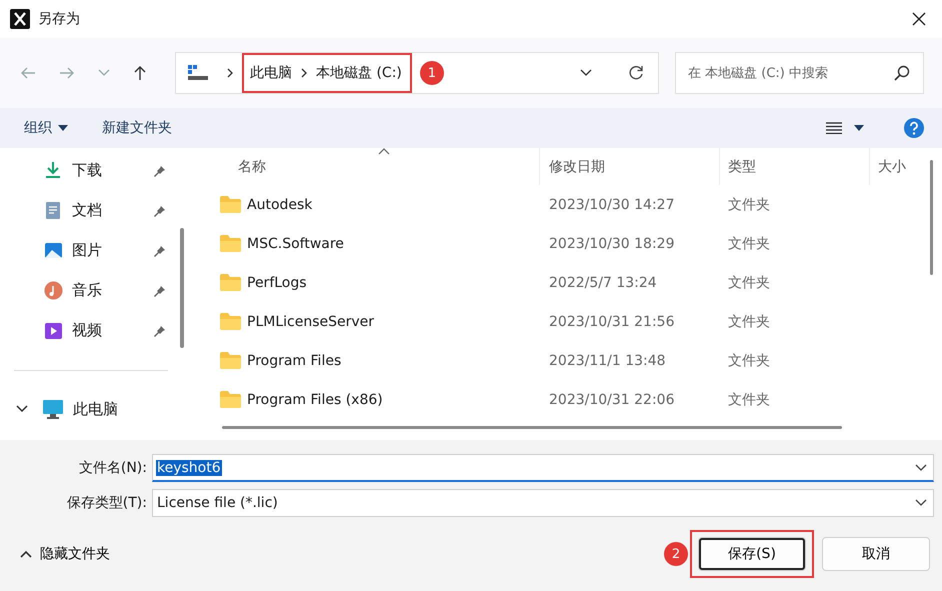  What do you see at coordinates (20, 19) in the screenshot?
I see `app-icon` at bounding box center [20, 19].